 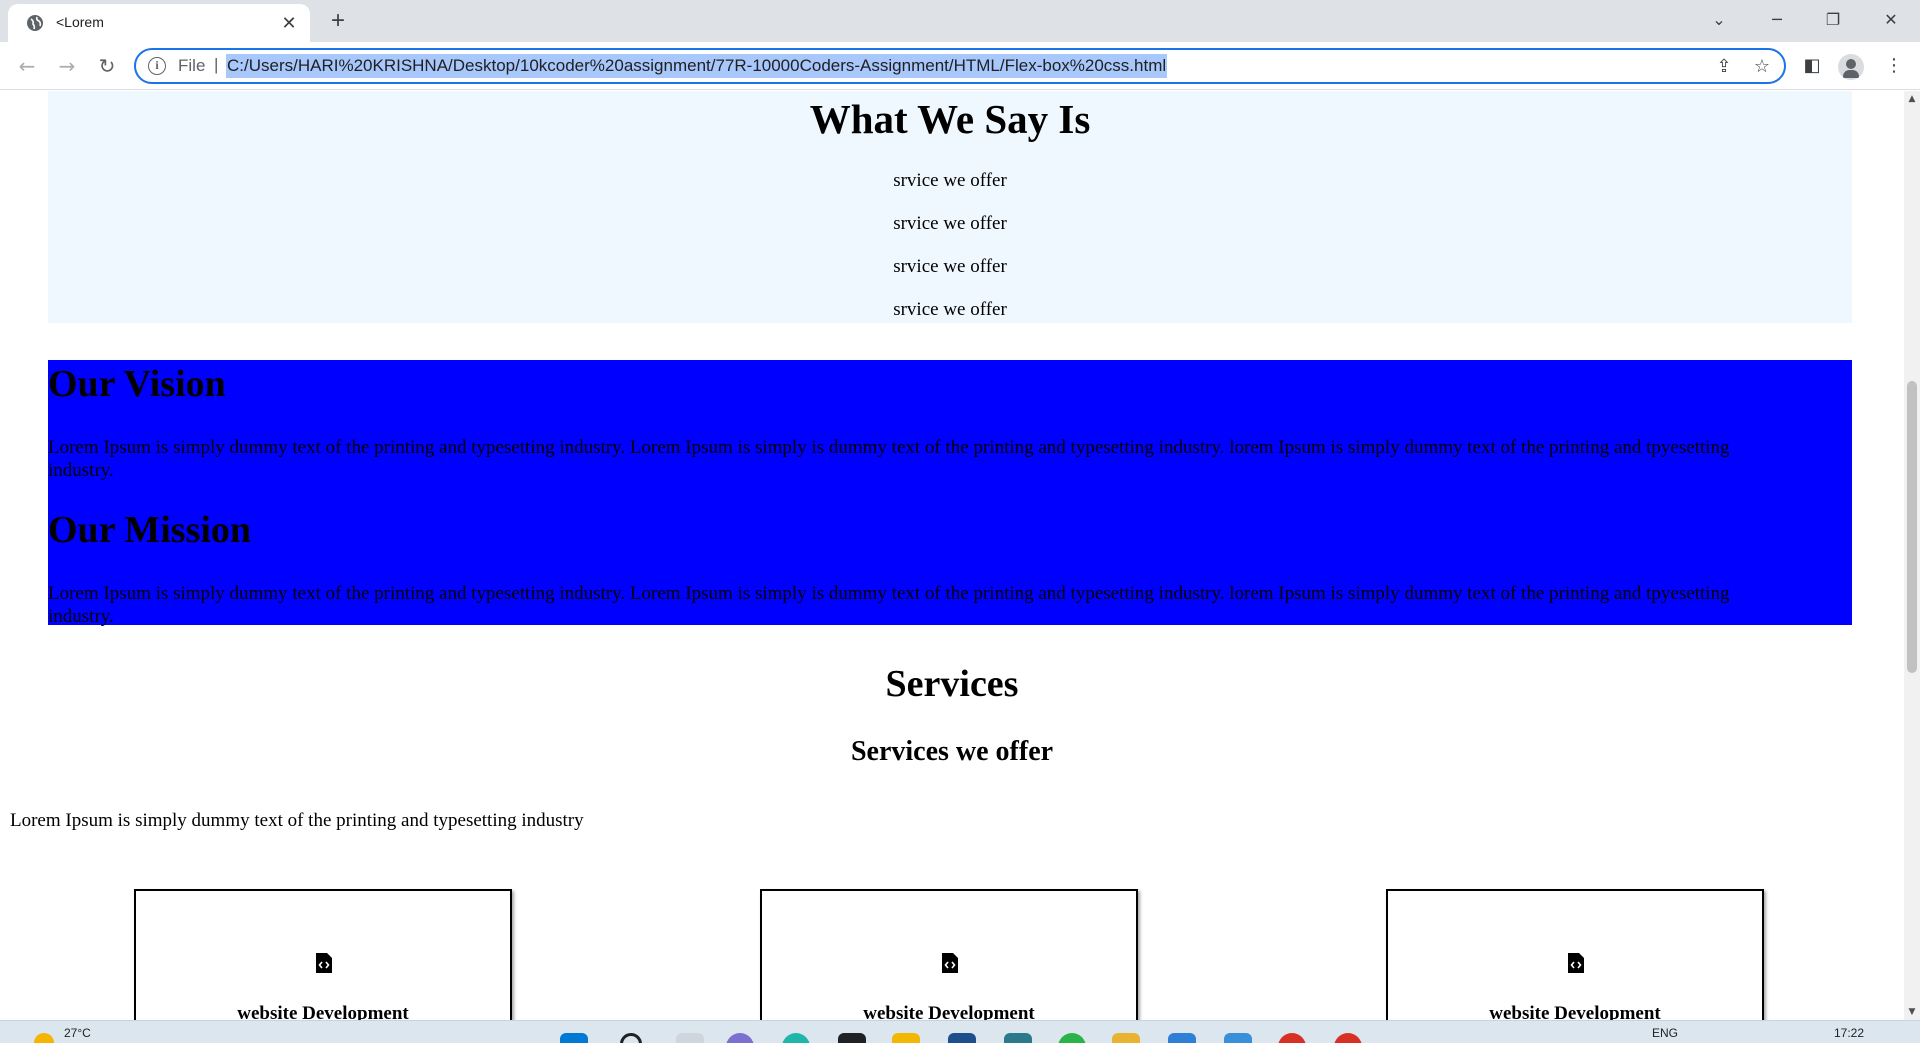 I want to click on profile-avatar, so click(x=1851, y=67).